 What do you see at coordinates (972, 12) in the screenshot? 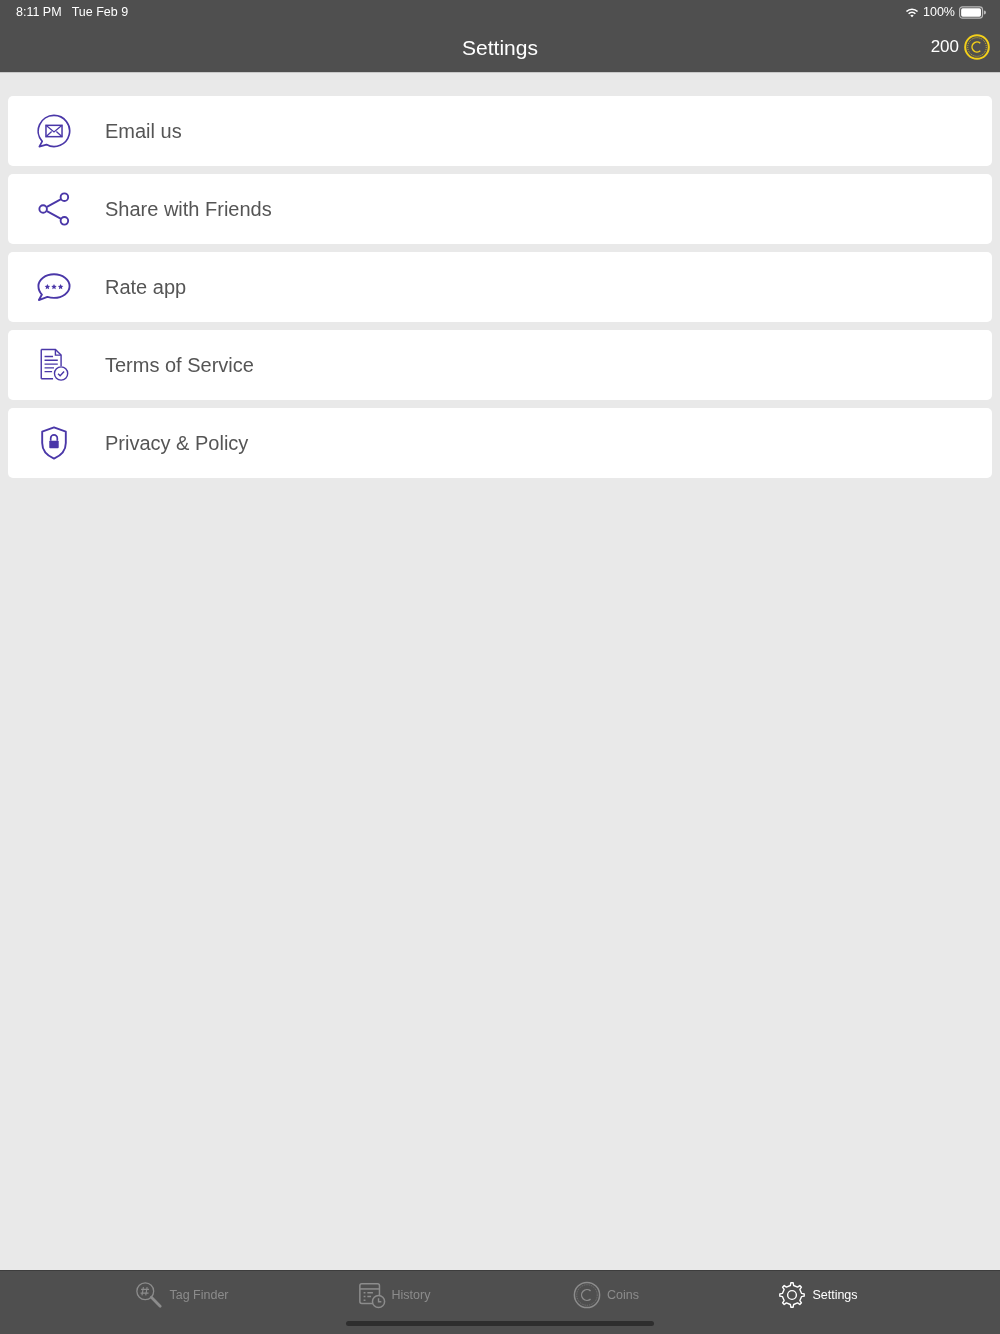
I see `battery-icon` at bounding box center [972, 12].